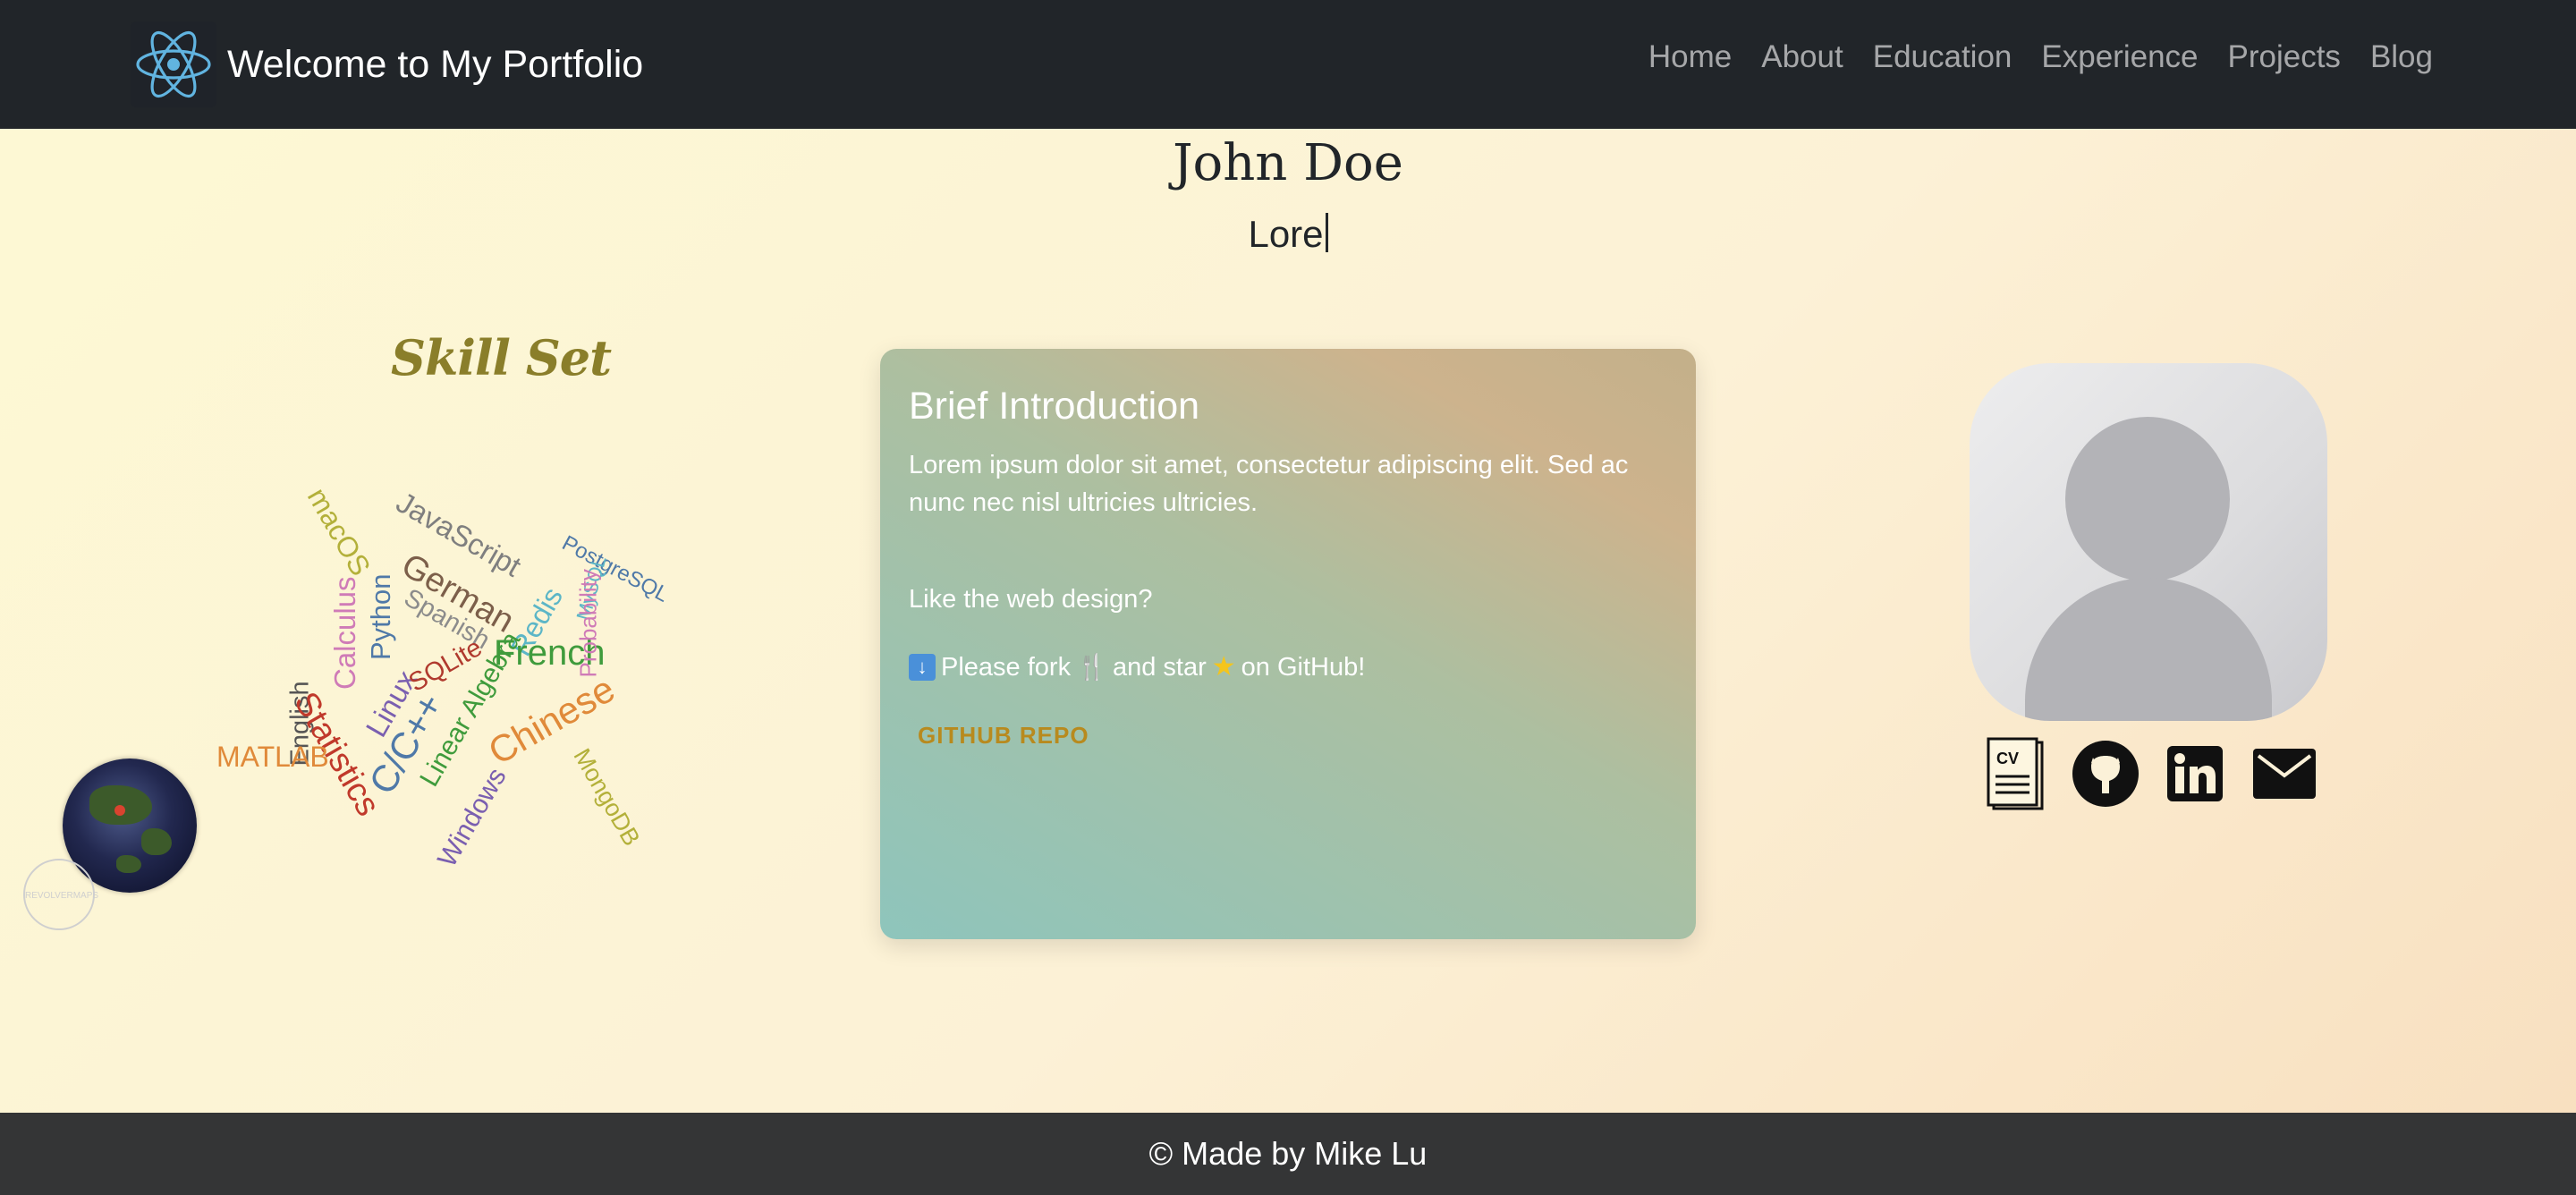  I want to click on nav-education: Education, so click(1942, 57).